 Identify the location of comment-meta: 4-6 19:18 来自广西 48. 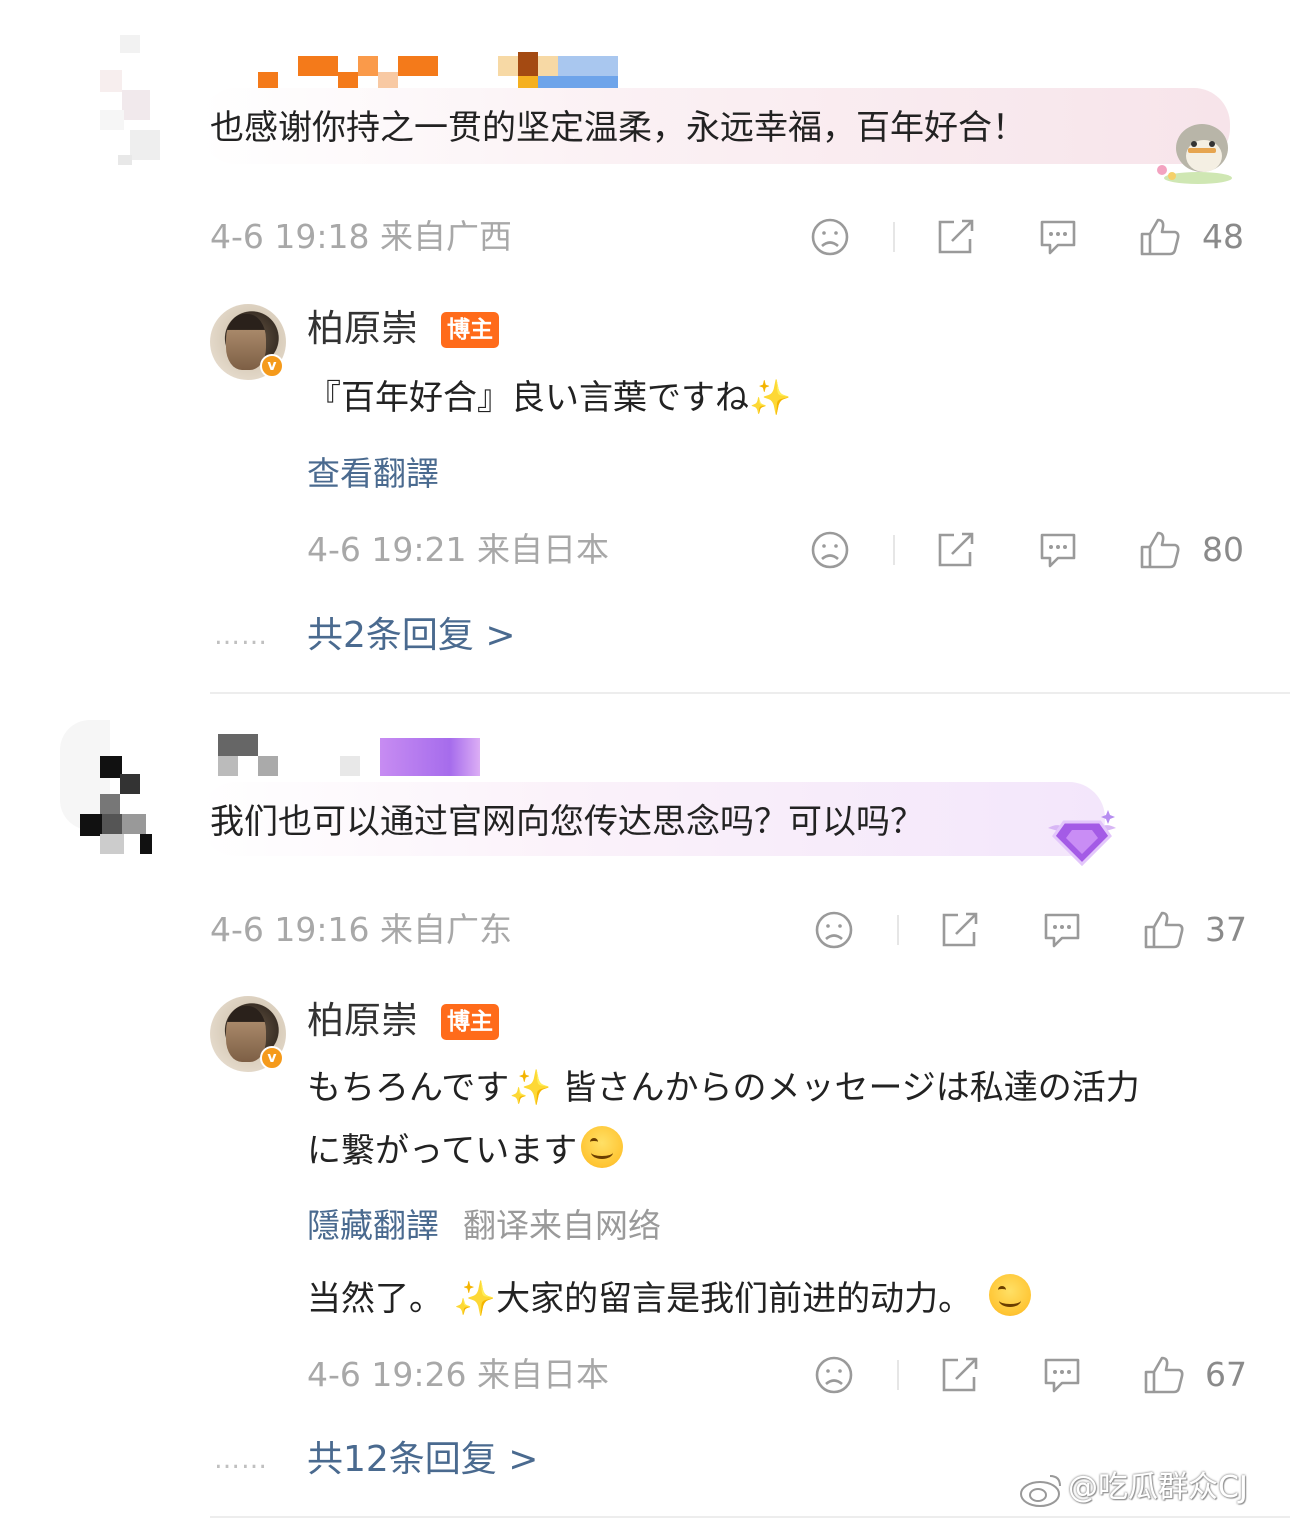
(730, 237).